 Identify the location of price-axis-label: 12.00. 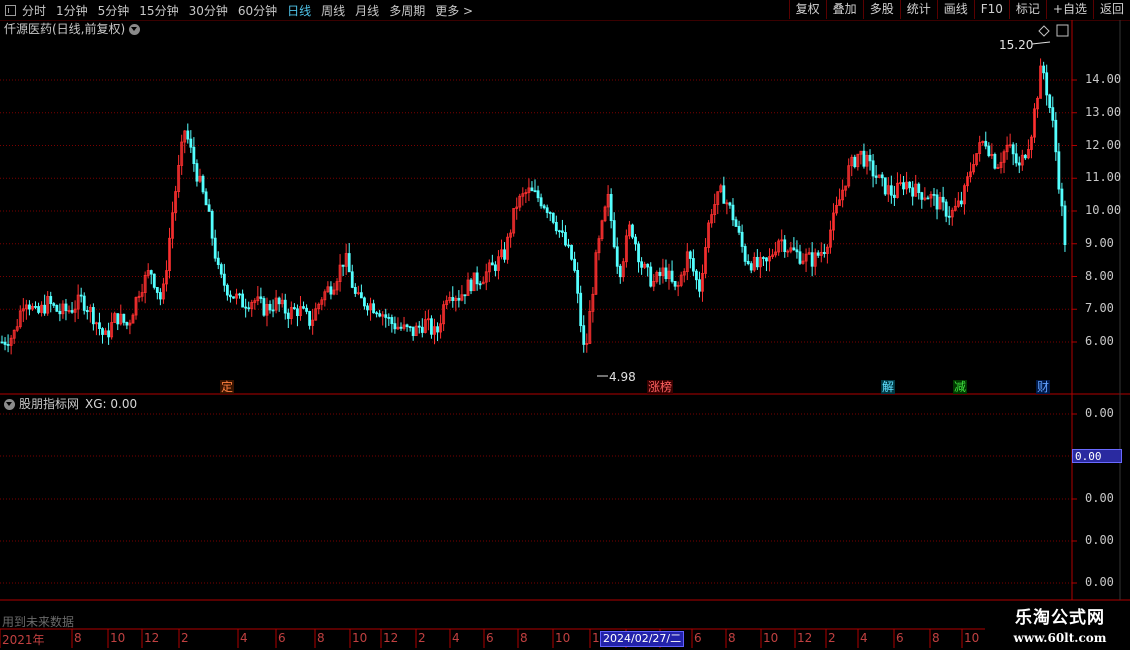
(1103, 144).